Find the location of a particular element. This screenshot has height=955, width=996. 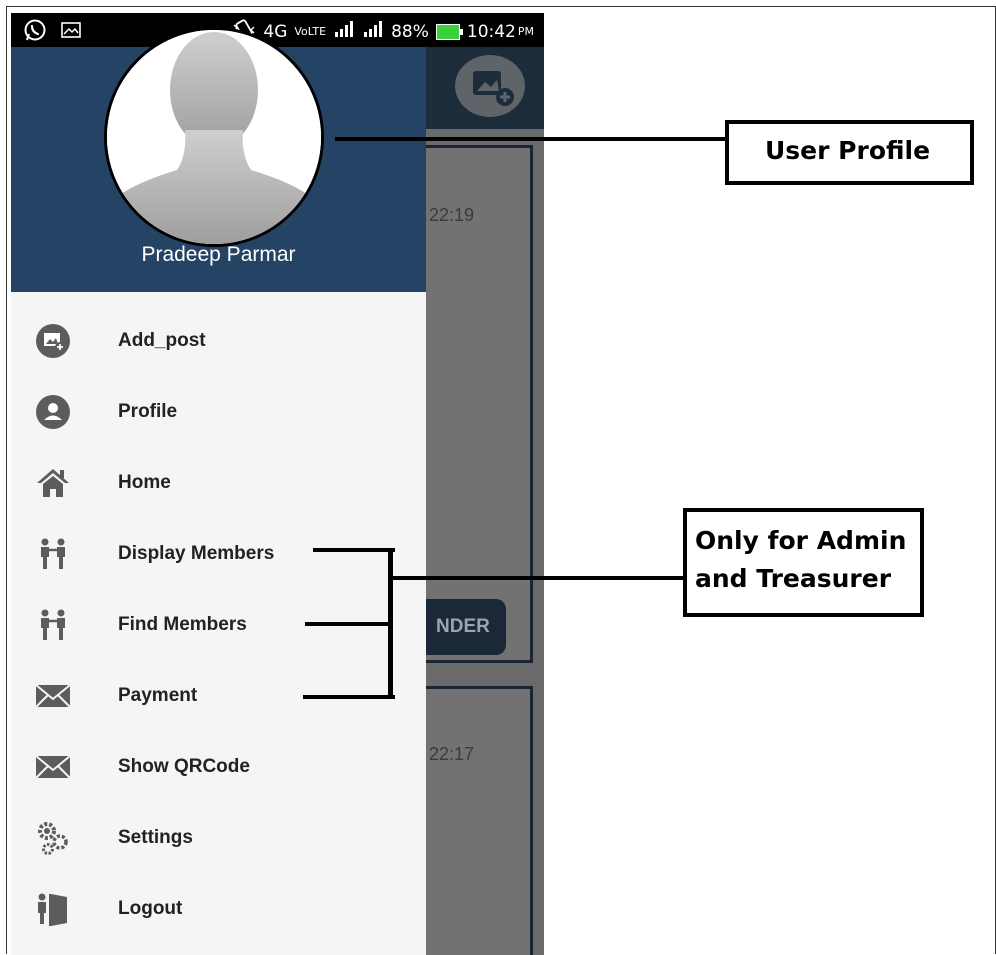

menu-label: Add_post is located at coordinates (162, 340).